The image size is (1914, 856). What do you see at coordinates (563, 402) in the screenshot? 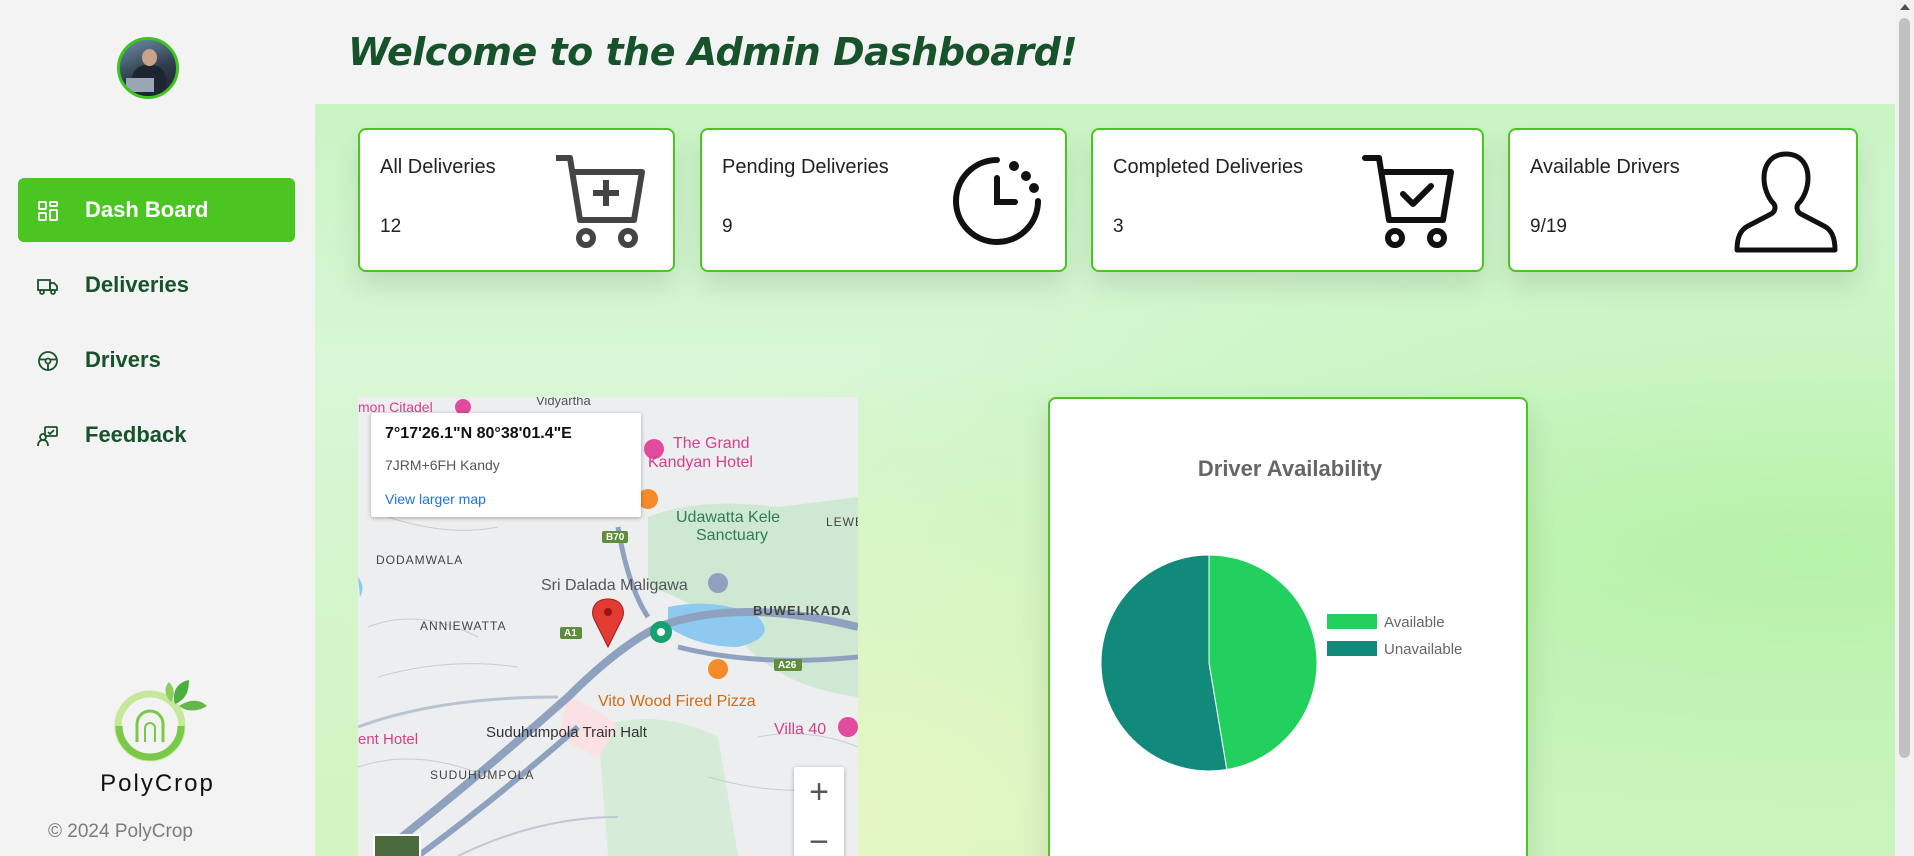
I see `map-label: Vidyartha` at bounding box center [563, 402].